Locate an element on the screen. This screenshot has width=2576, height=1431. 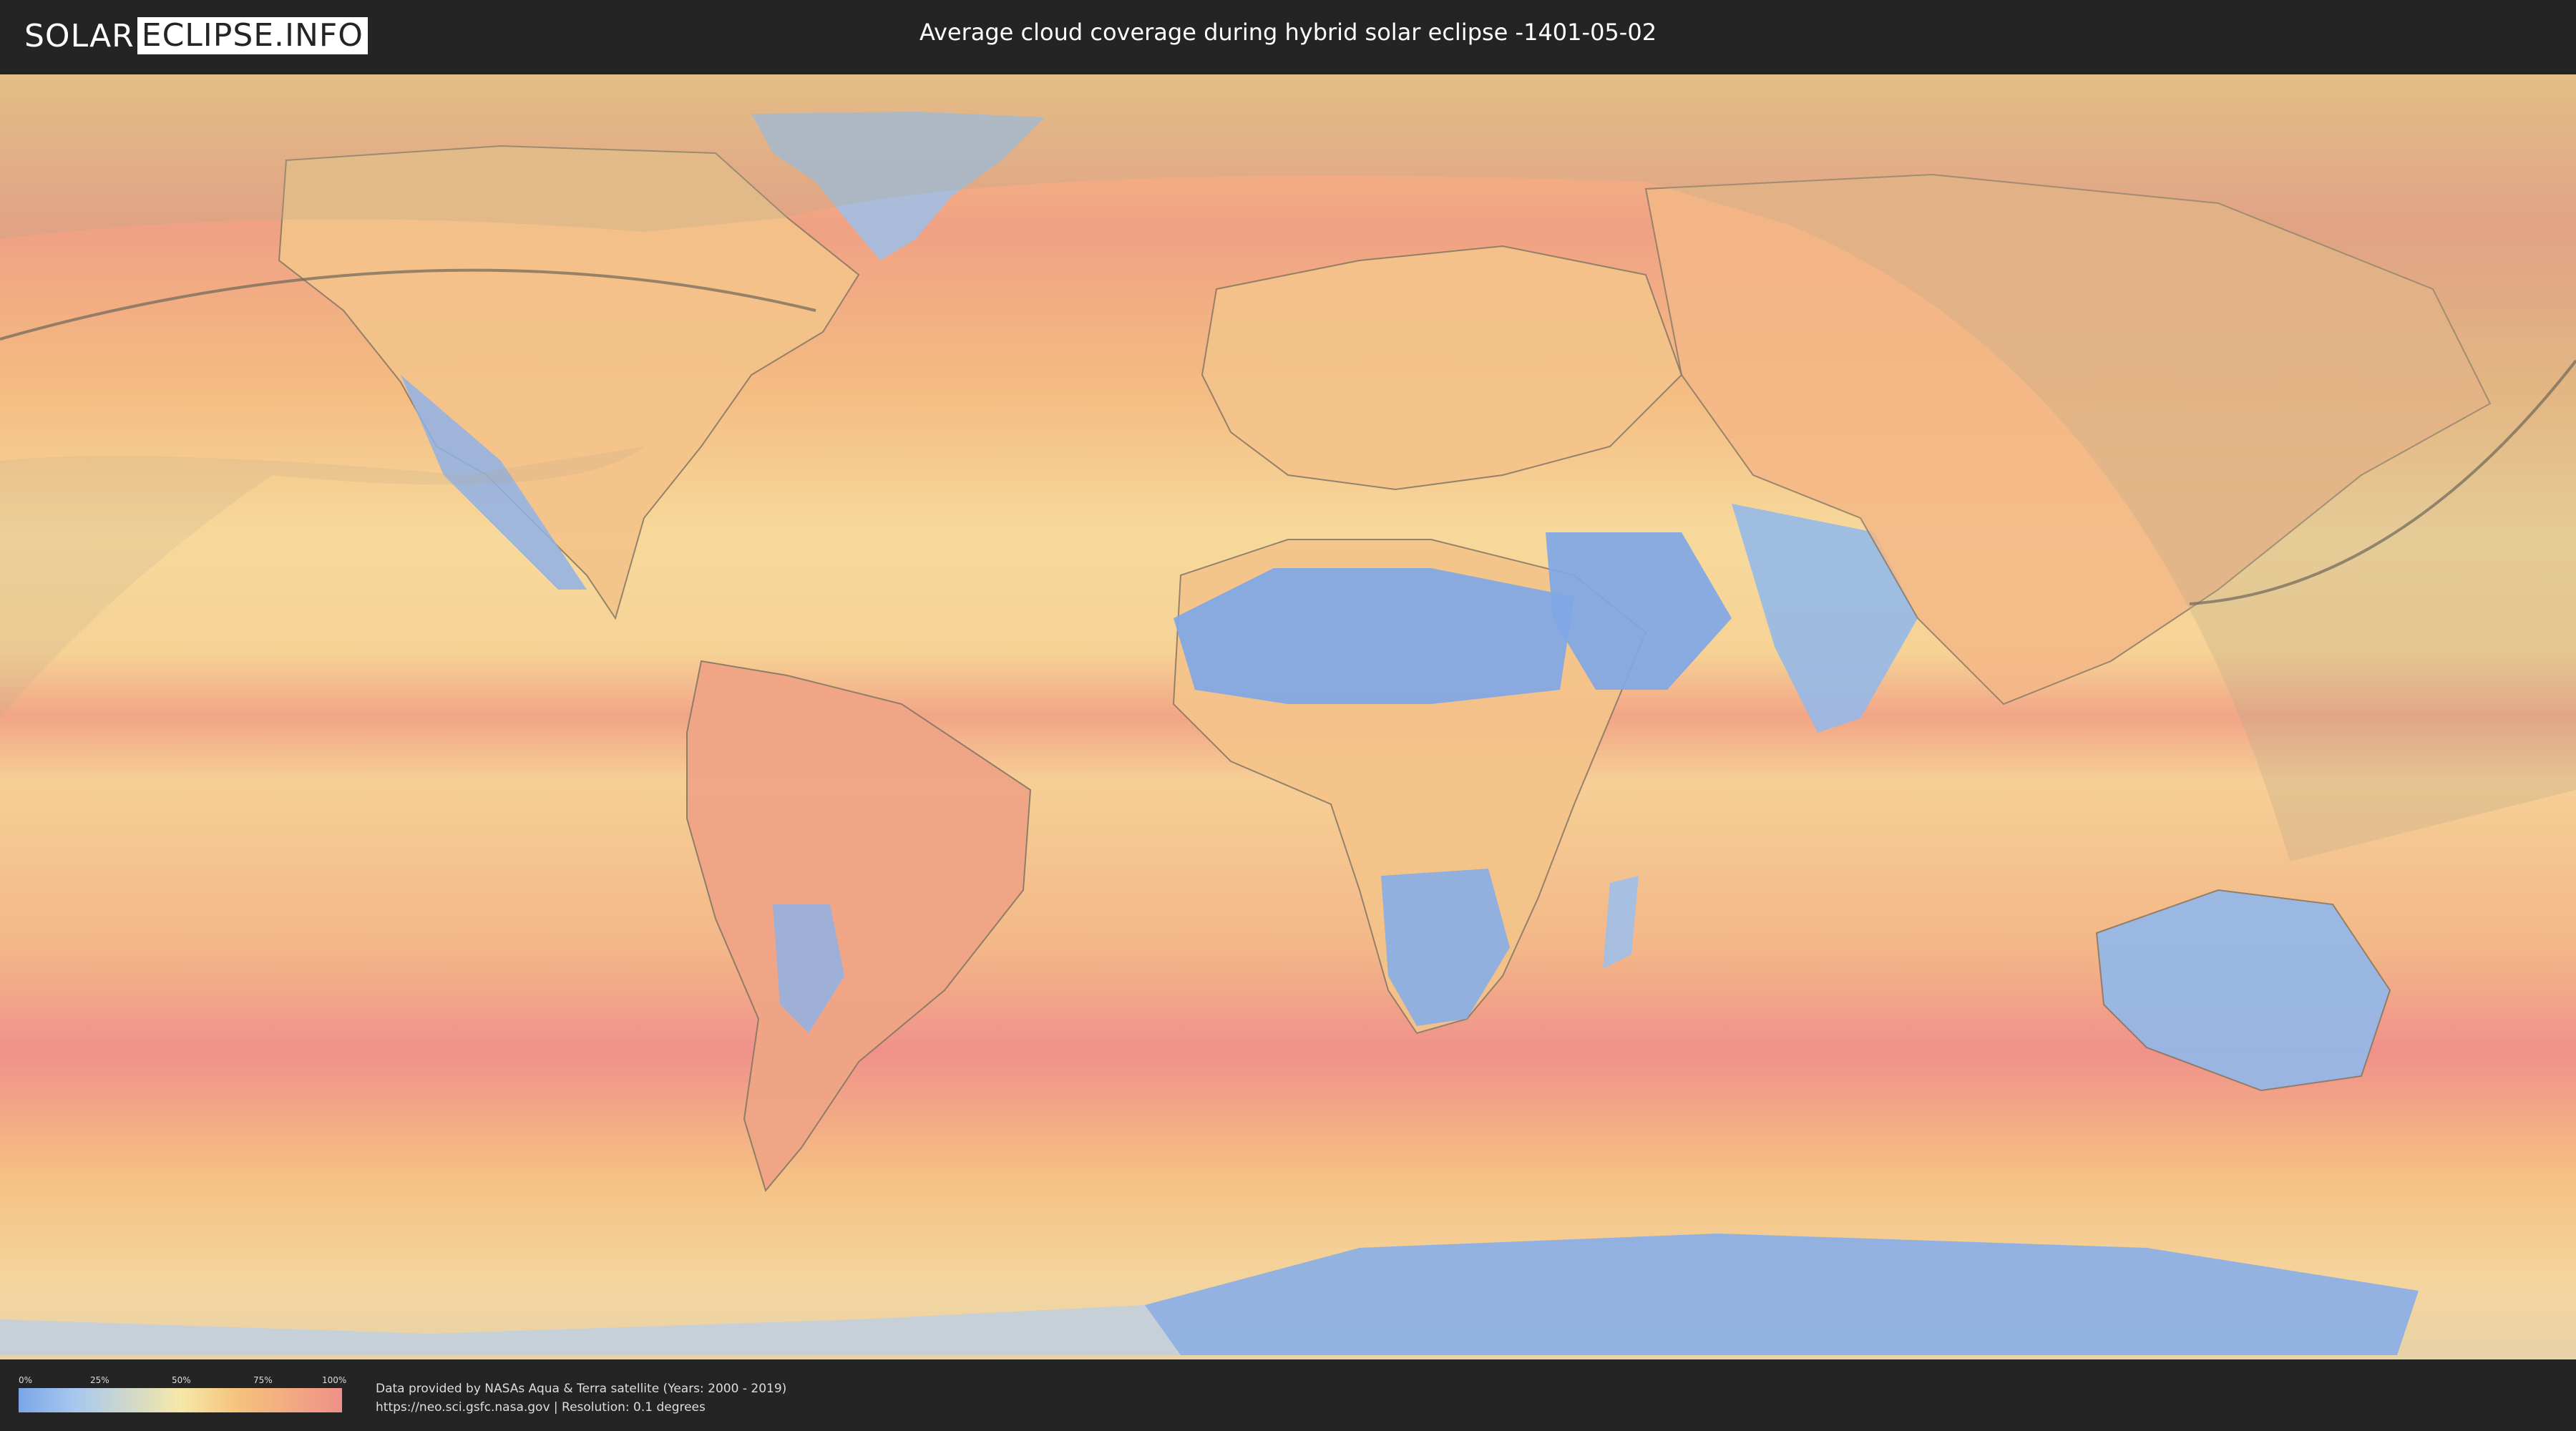
legend-ticks: 0% 25% 50% 75% 100% is located at coordinates (182, 1382).